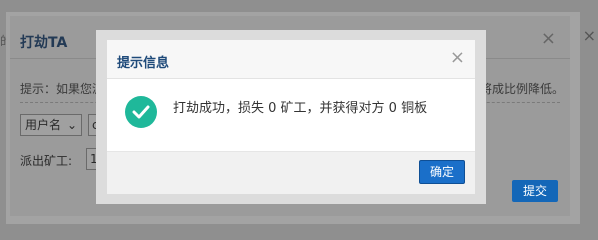 The width and height of the screenshot is (598, 240). Describe the element at coordinates (442, 172) in the screenshot. I see `confirm-button: 确定` at that location.